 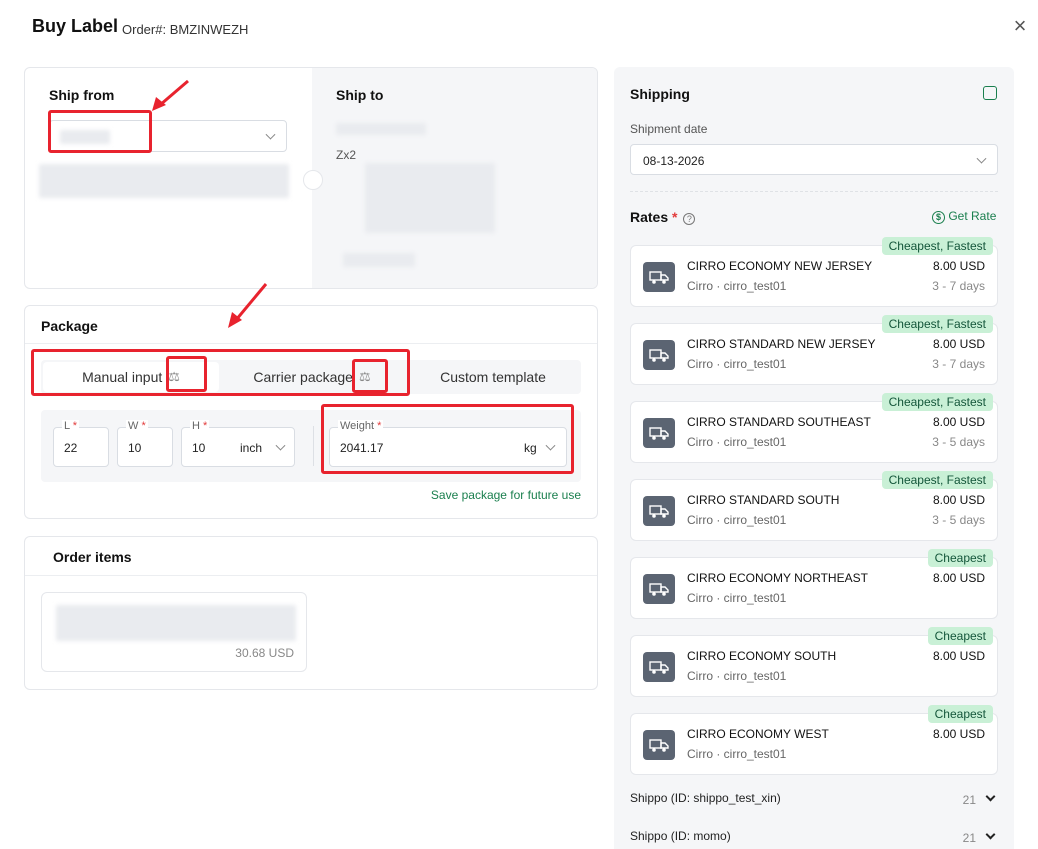 I want to click on get-rate-button: $ Get Rate, so click(x=964, y=216).